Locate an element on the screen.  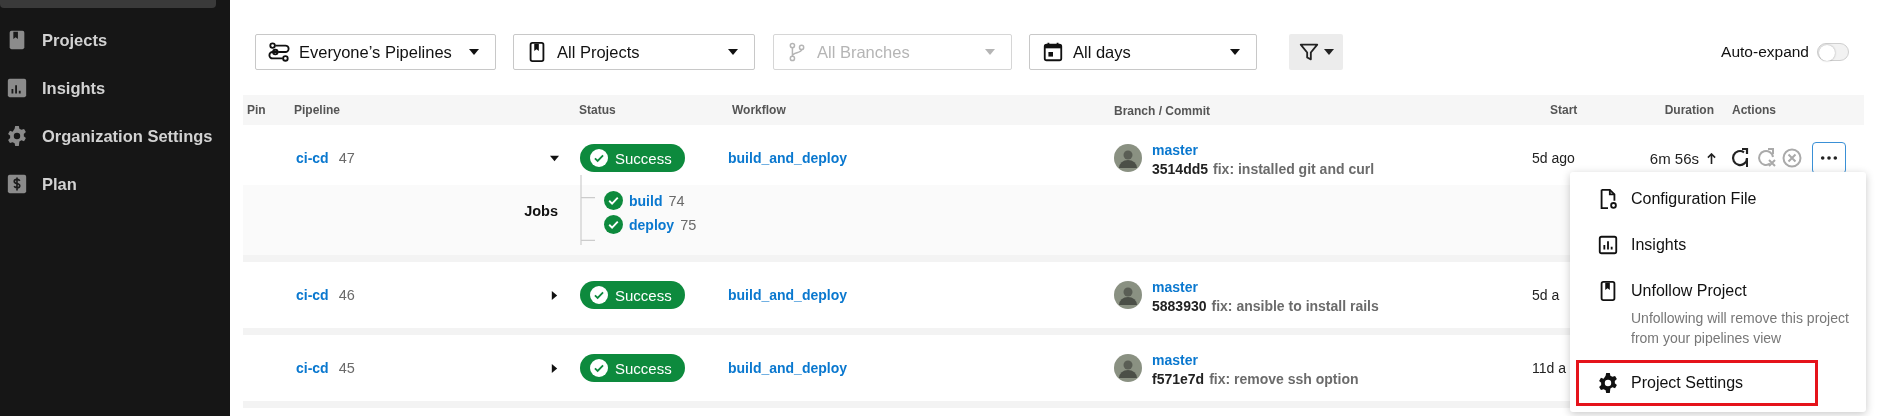
jobs-label: Jobs is located at coordinates (541, 212).